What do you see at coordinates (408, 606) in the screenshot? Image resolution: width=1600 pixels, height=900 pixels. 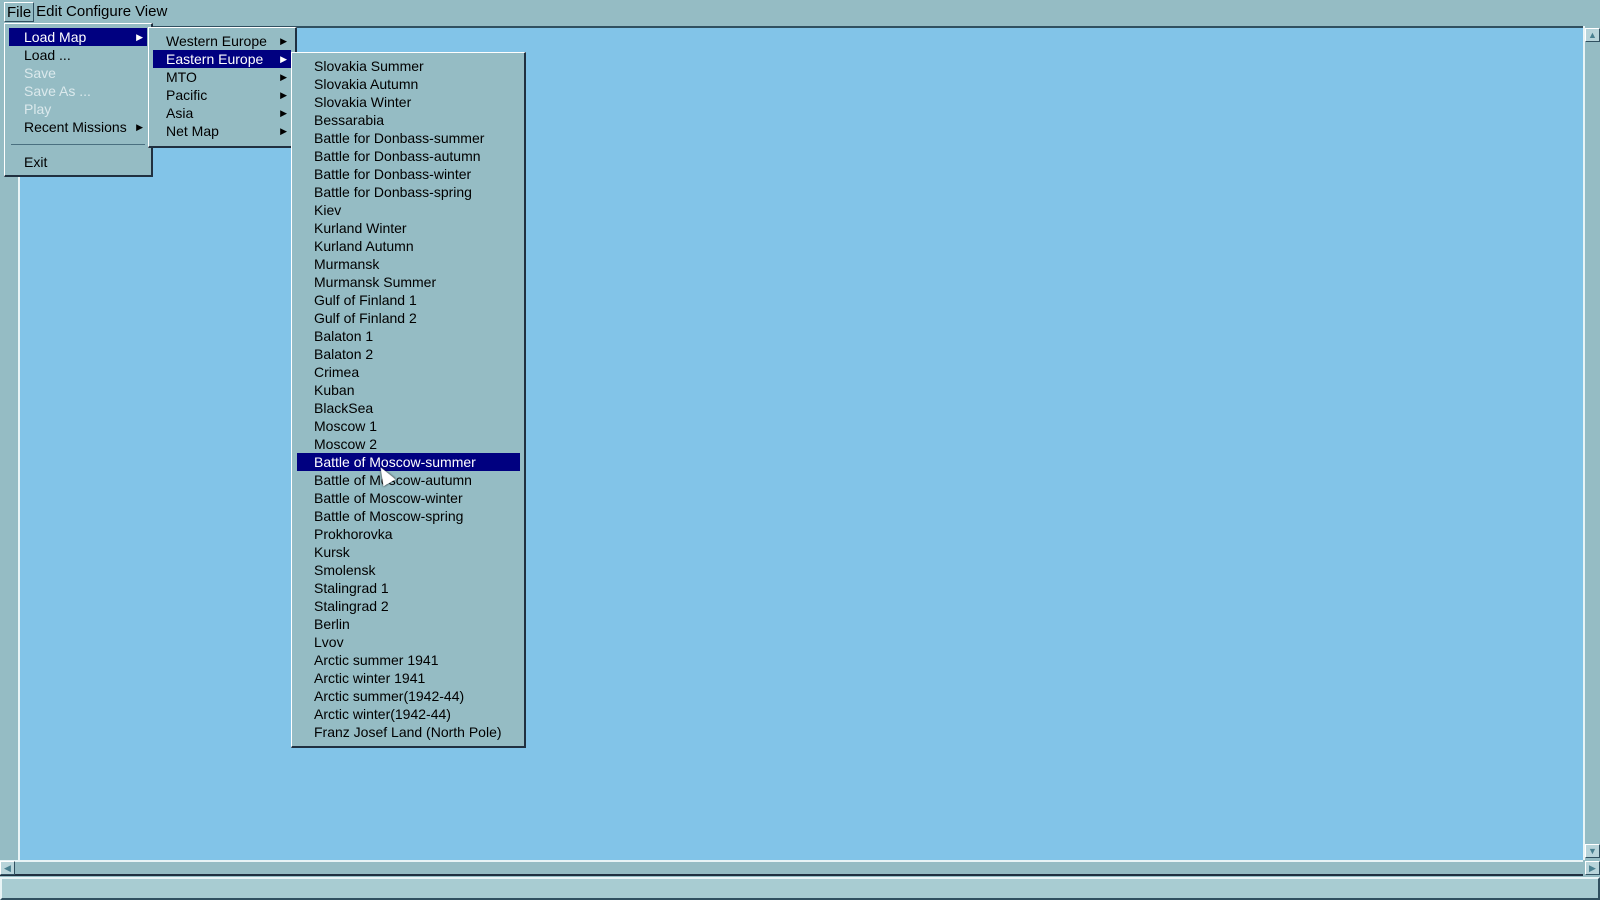 I see `map-item: Stalingrad 2` at bounding box center [408, 606].